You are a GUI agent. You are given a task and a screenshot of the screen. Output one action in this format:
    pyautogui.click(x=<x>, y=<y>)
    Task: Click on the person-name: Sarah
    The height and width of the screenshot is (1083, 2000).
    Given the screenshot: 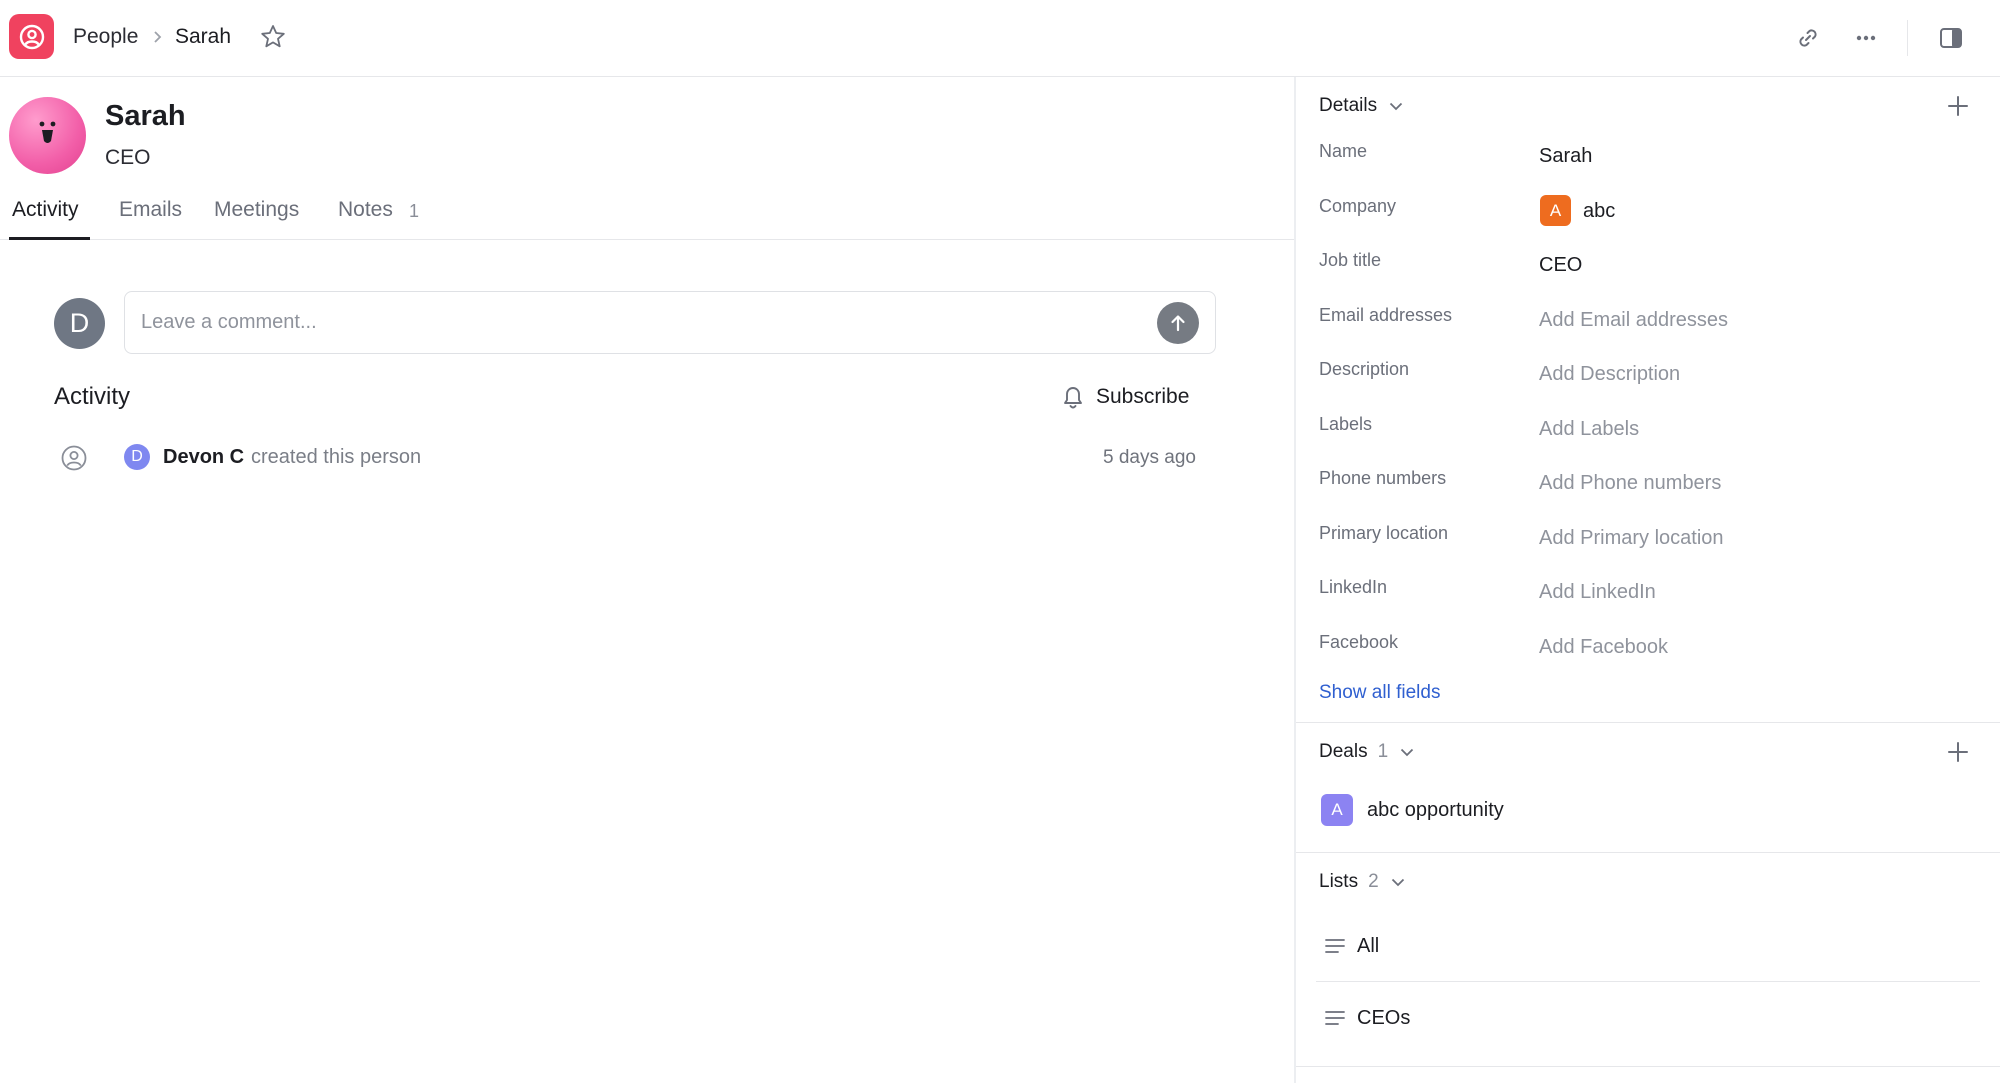 What is the action you would take?
    pyautogui.click(x=145, y=116)
    